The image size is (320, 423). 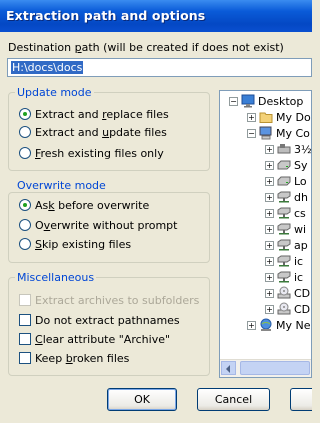 I want to click on tree-item-floppy: + 3½, so click(x=288, y=149).